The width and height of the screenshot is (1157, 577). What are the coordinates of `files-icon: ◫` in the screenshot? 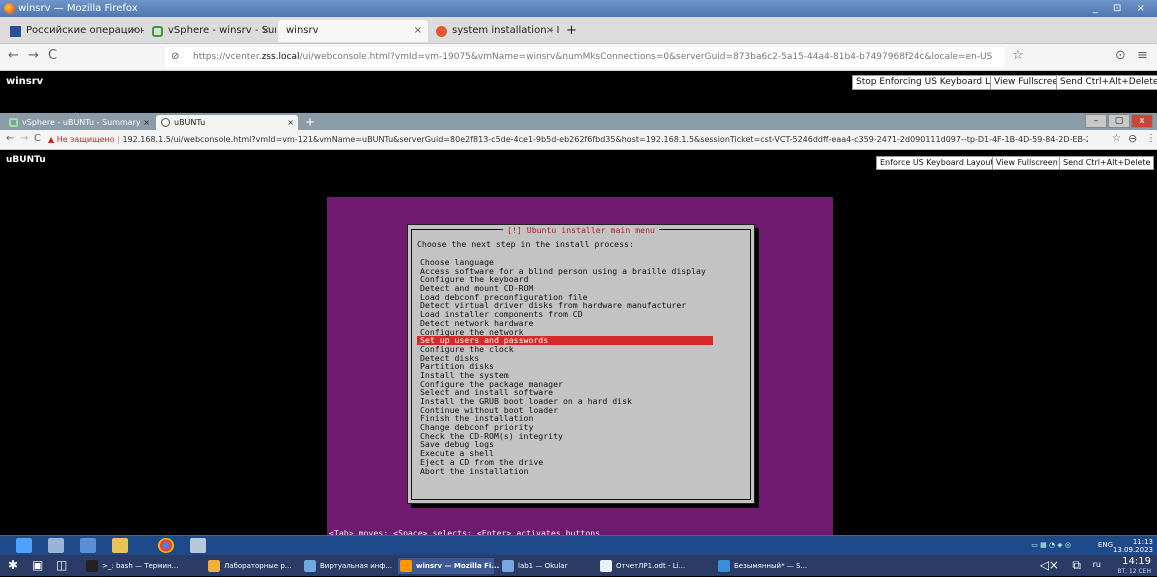 It's located at (61, 565).